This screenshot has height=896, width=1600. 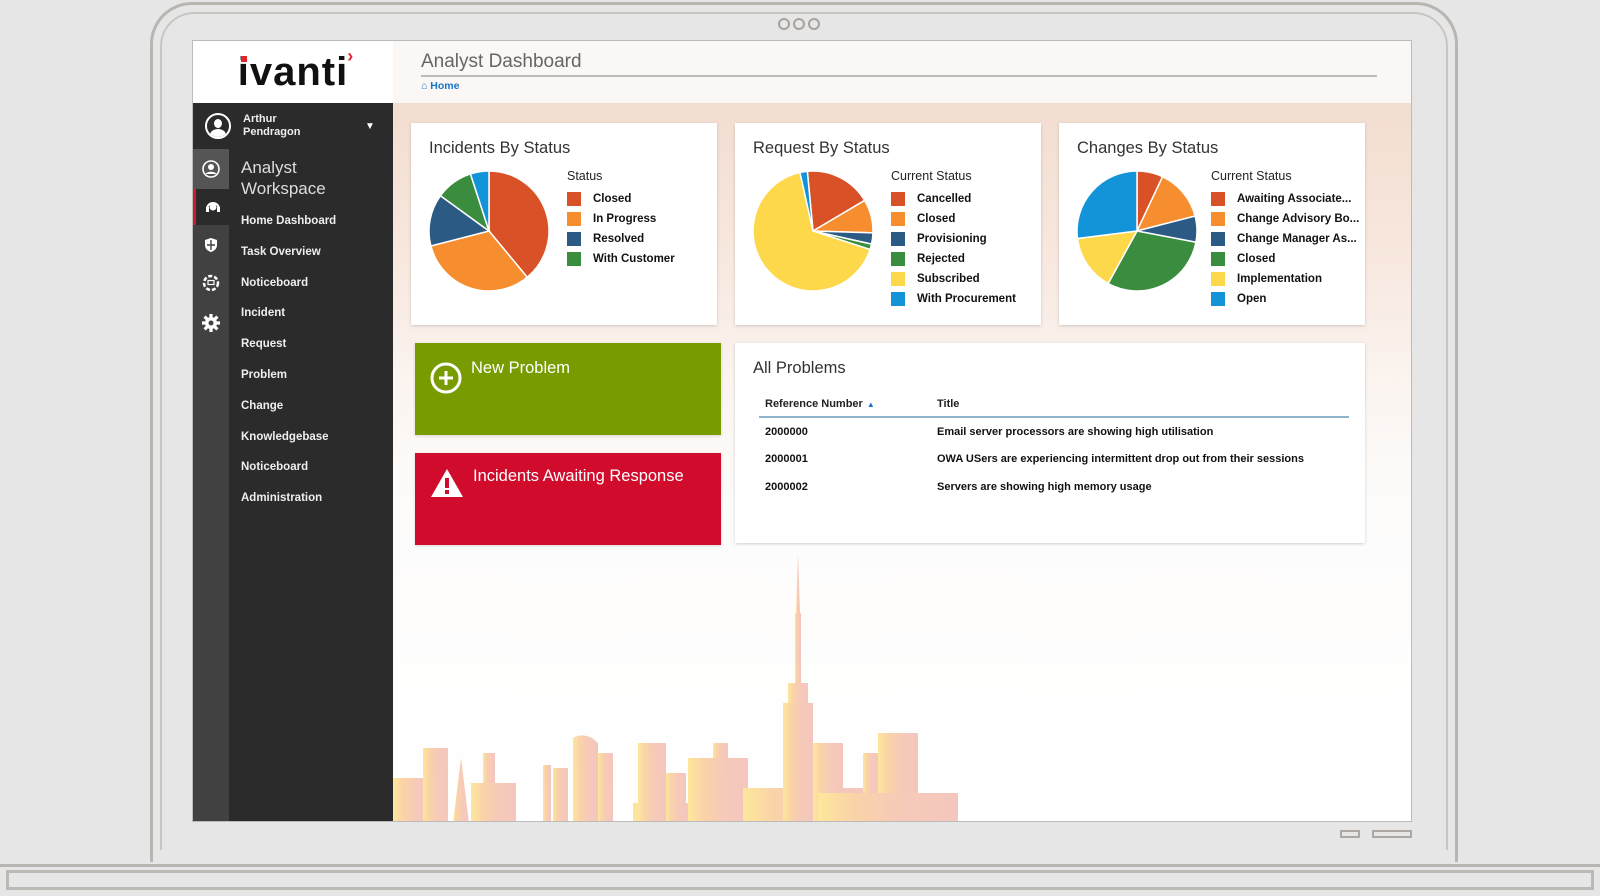 I want to click on legend-label: Rejected, so click(x=941, y=259).